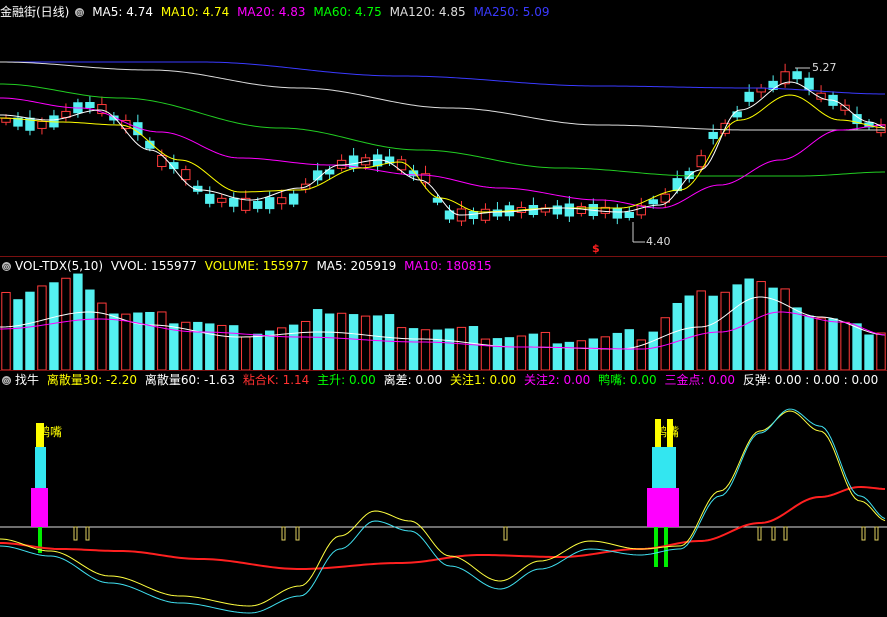  What do you see at coordinates (413, 380) in the screenshot?
I see `deviation-label: 离差: 0.00` at bounding box center [413, 380].